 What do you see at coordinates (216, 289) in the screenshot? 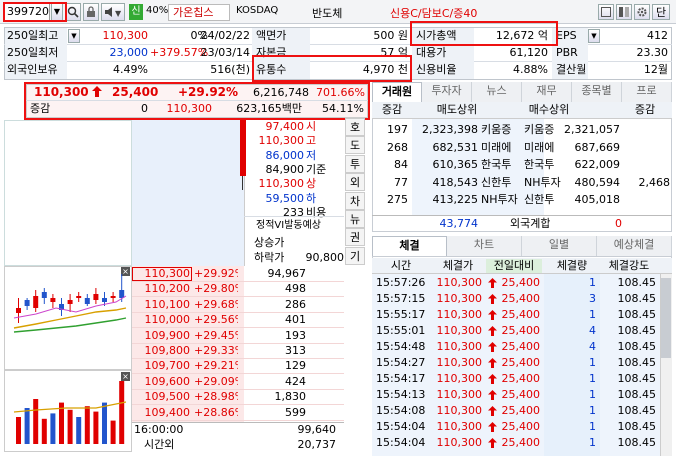
I see `book-pct: +29.80%` at bounding box center [216, 289].